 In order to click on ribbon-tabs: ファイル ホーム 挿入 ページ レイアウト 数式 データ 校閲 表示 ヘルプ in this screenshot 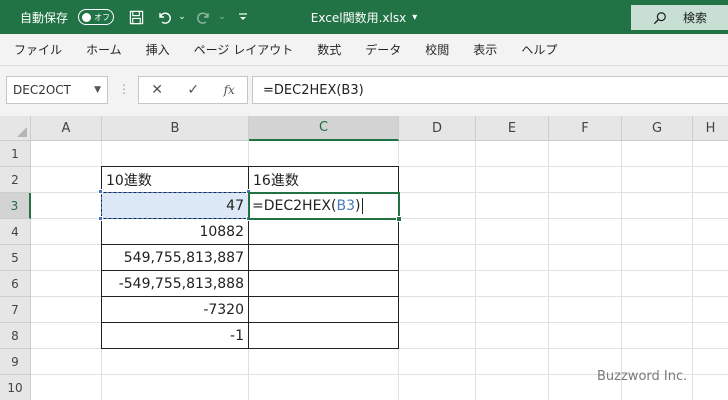, I will do `click(364, 50)`.